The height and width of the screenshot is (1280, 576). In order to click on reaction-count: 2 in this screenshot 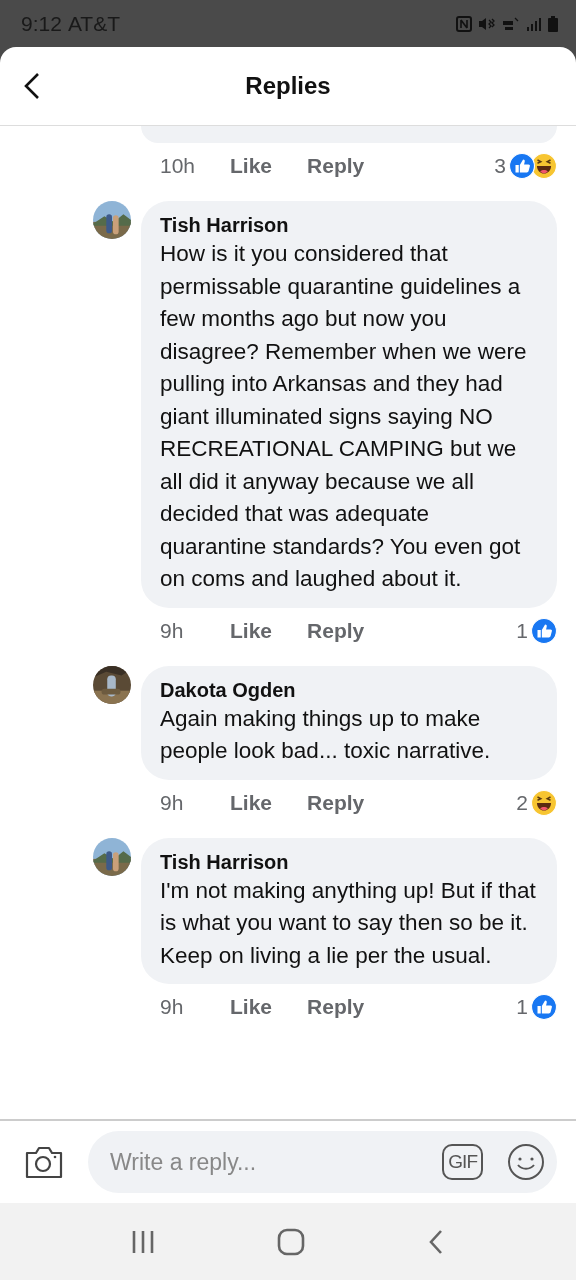, I will do `click(522, 802)`.